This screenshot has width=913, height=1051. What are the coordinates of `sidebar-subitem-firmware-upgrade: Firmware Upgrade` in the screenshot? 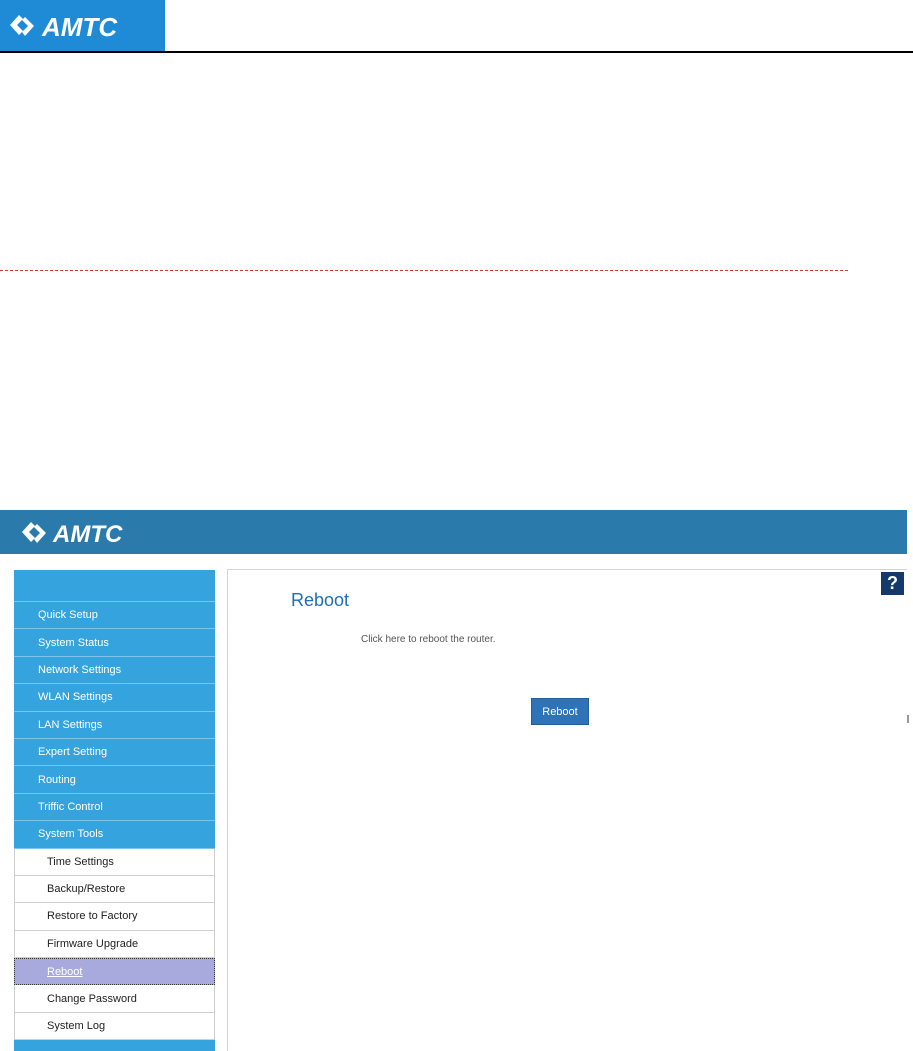 It's located at (114, 944).